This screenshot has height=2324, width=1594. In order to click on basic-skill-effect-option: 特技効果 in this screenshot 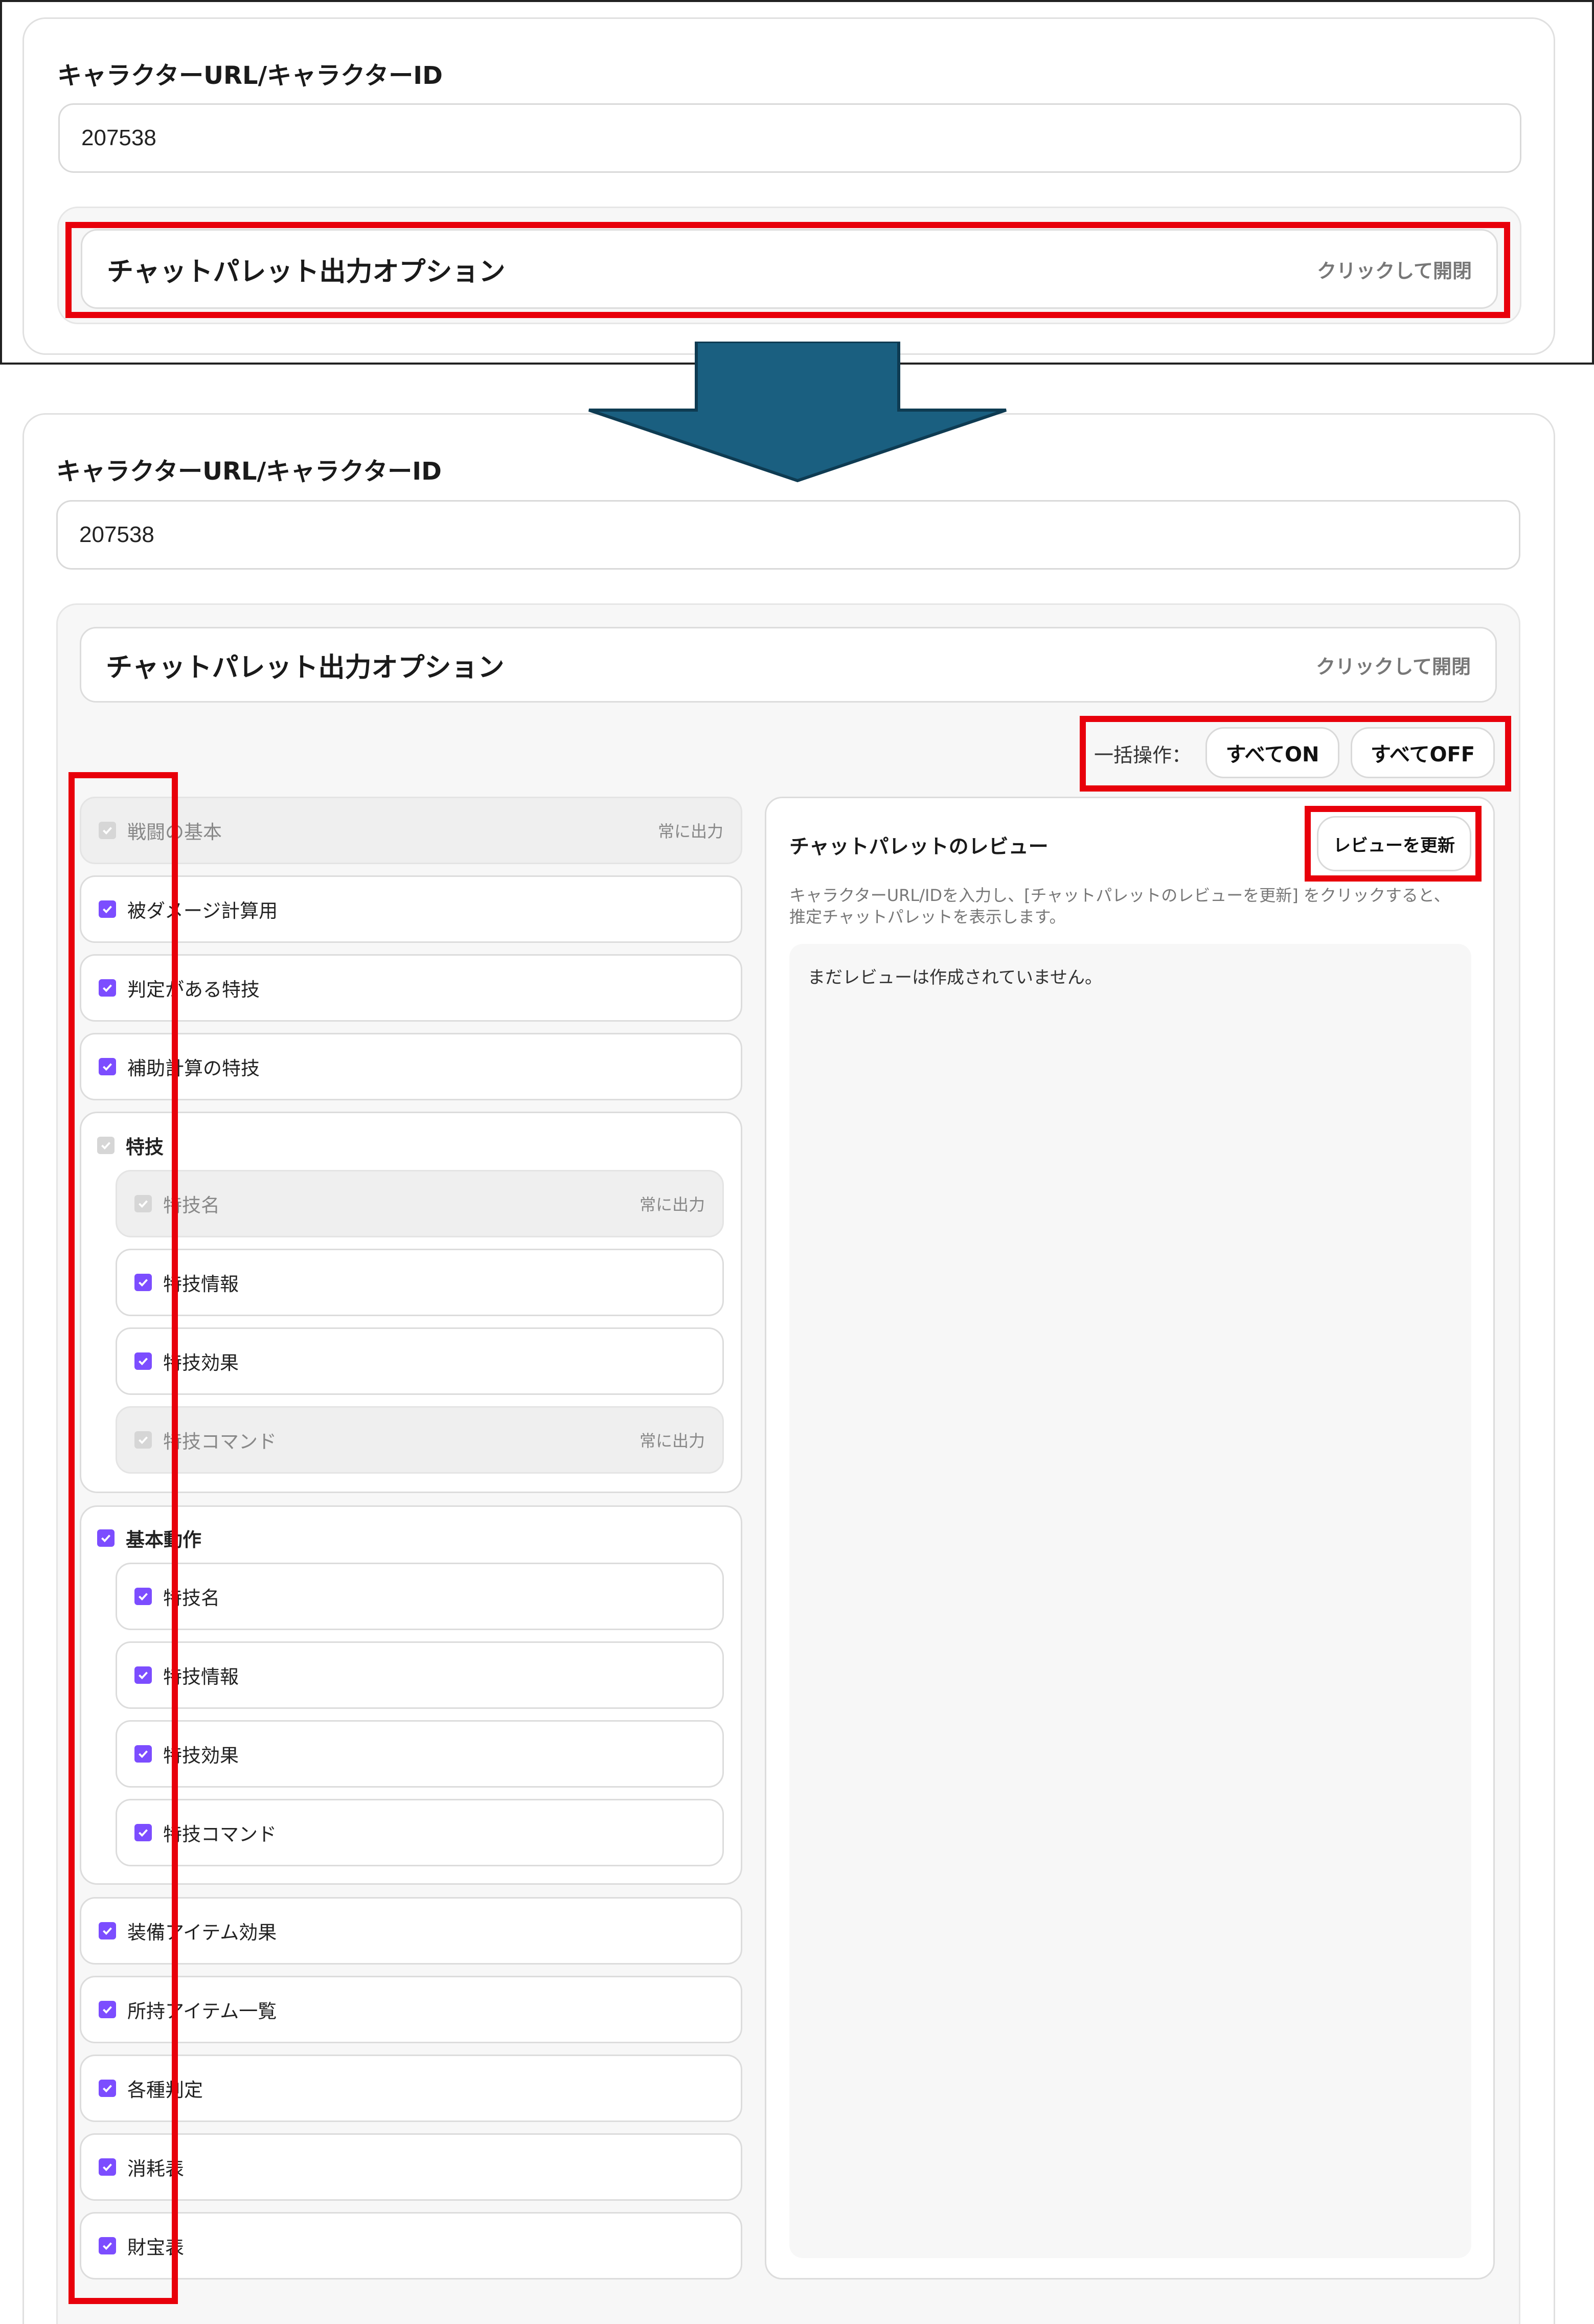, I will do `click(420, 1754)`.